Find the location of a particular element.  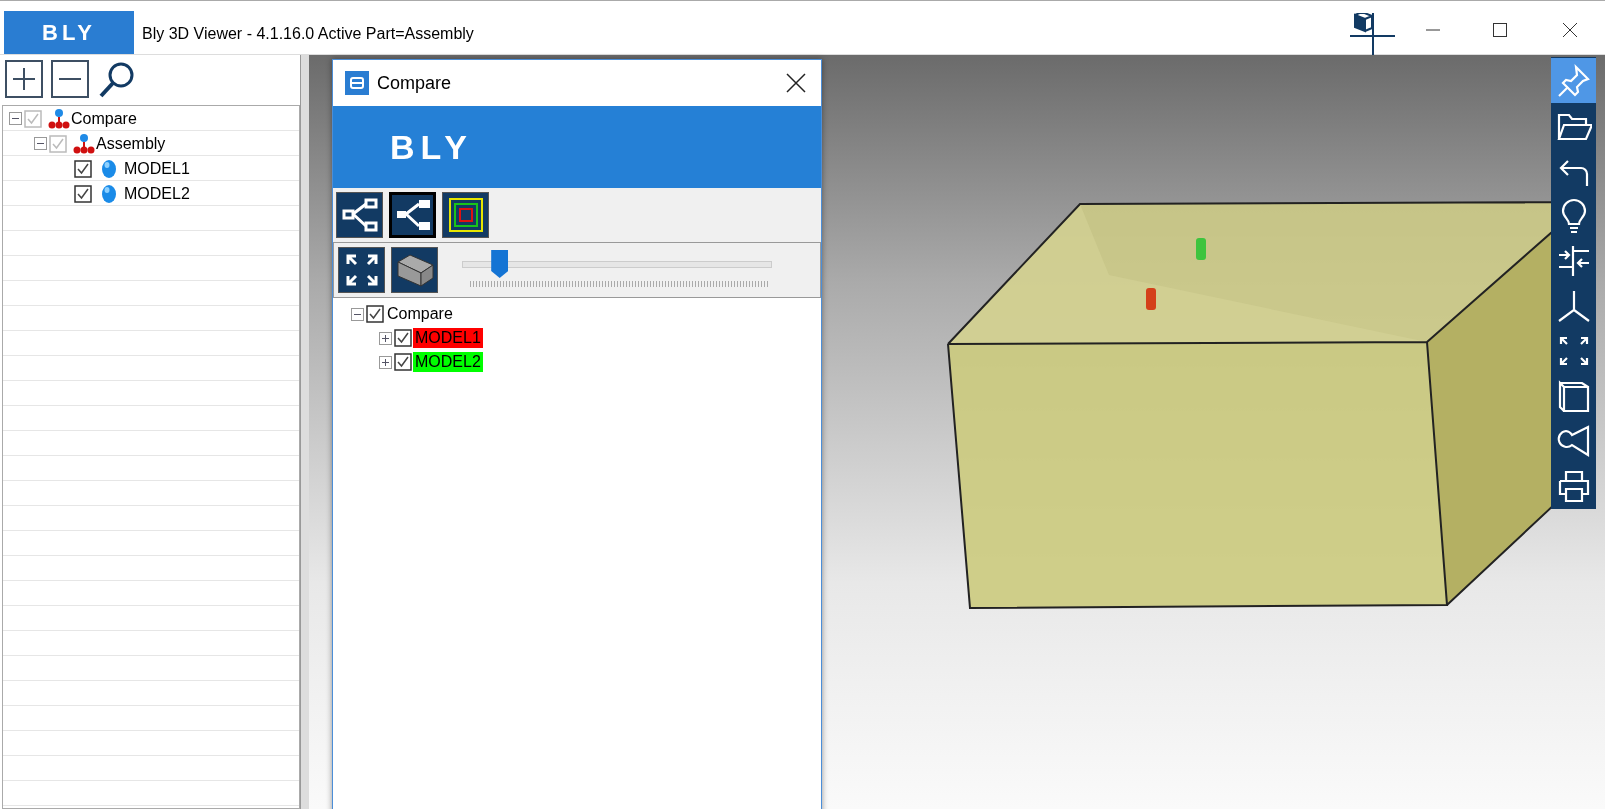

plus-icon is located at coordinates (24, 79).